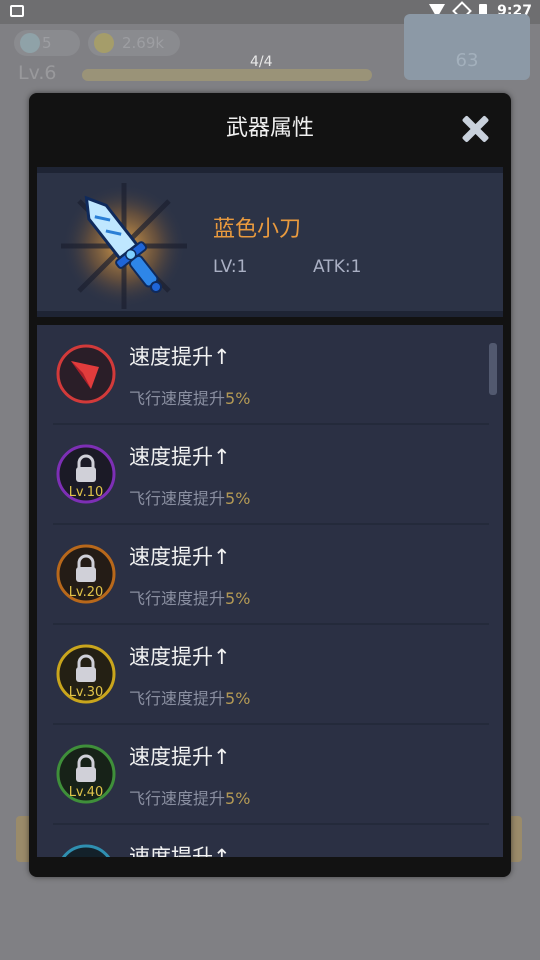  Describe the element at coordinates (493, 369) in the screenshot. I see `list-scrollbar` at that location.